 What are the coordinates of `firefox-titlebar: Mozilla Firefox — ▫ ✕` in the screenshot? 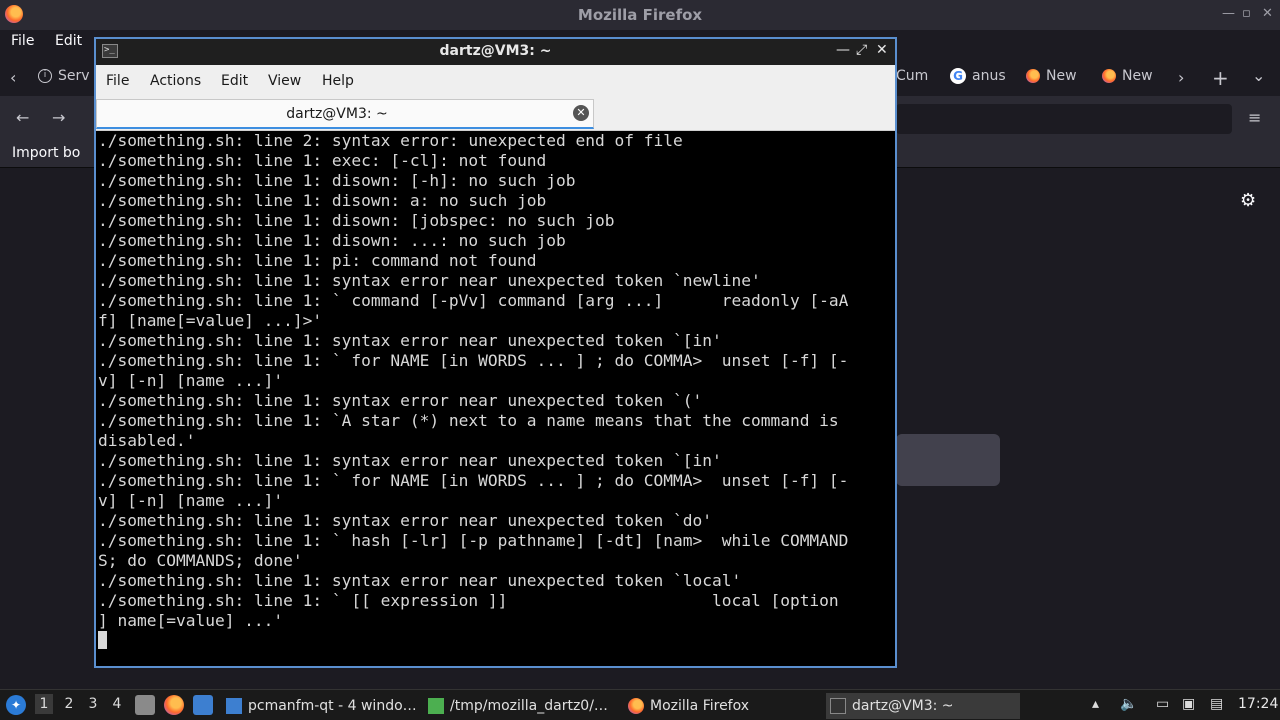 It's located at (640, 15).